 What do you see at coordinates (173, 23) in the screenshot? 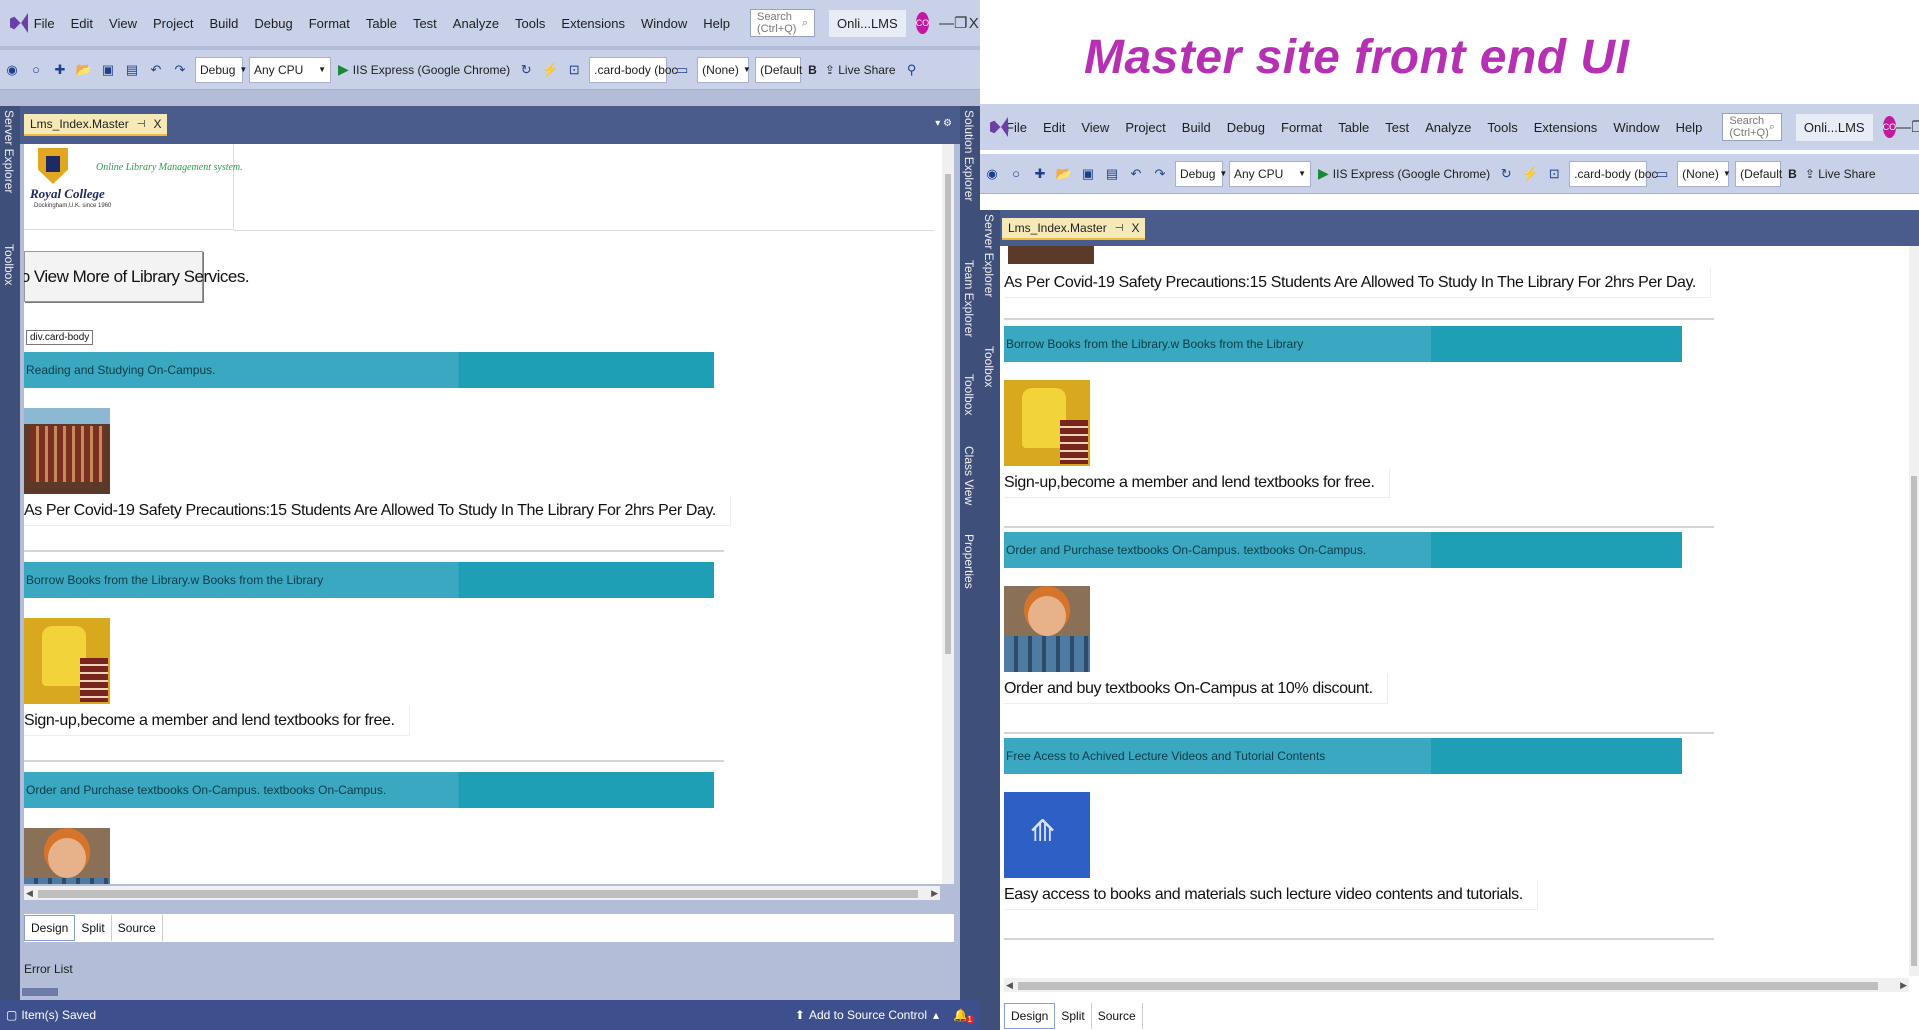
I see `menu-project: Project` at bounding box center [173, 23].